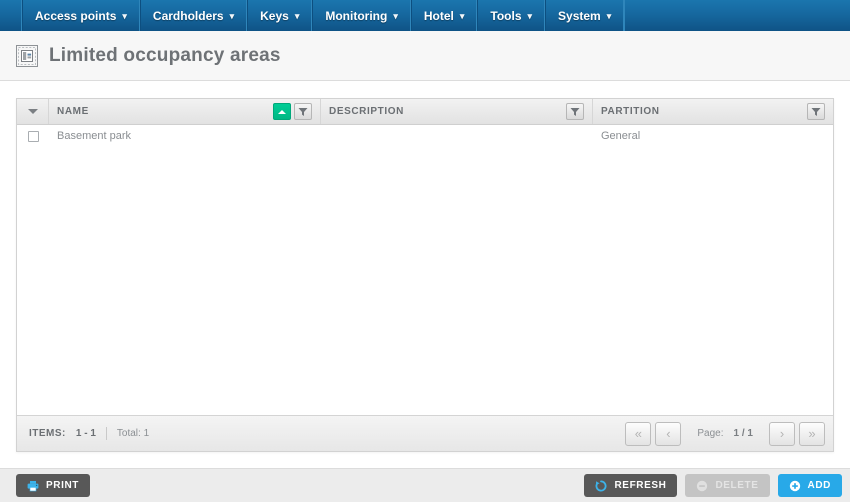 The image size is (850, 502). Describe the element at coordinates (165, 55) in the screenshot. I see `page-title: Limited occupancy areas` at that location.